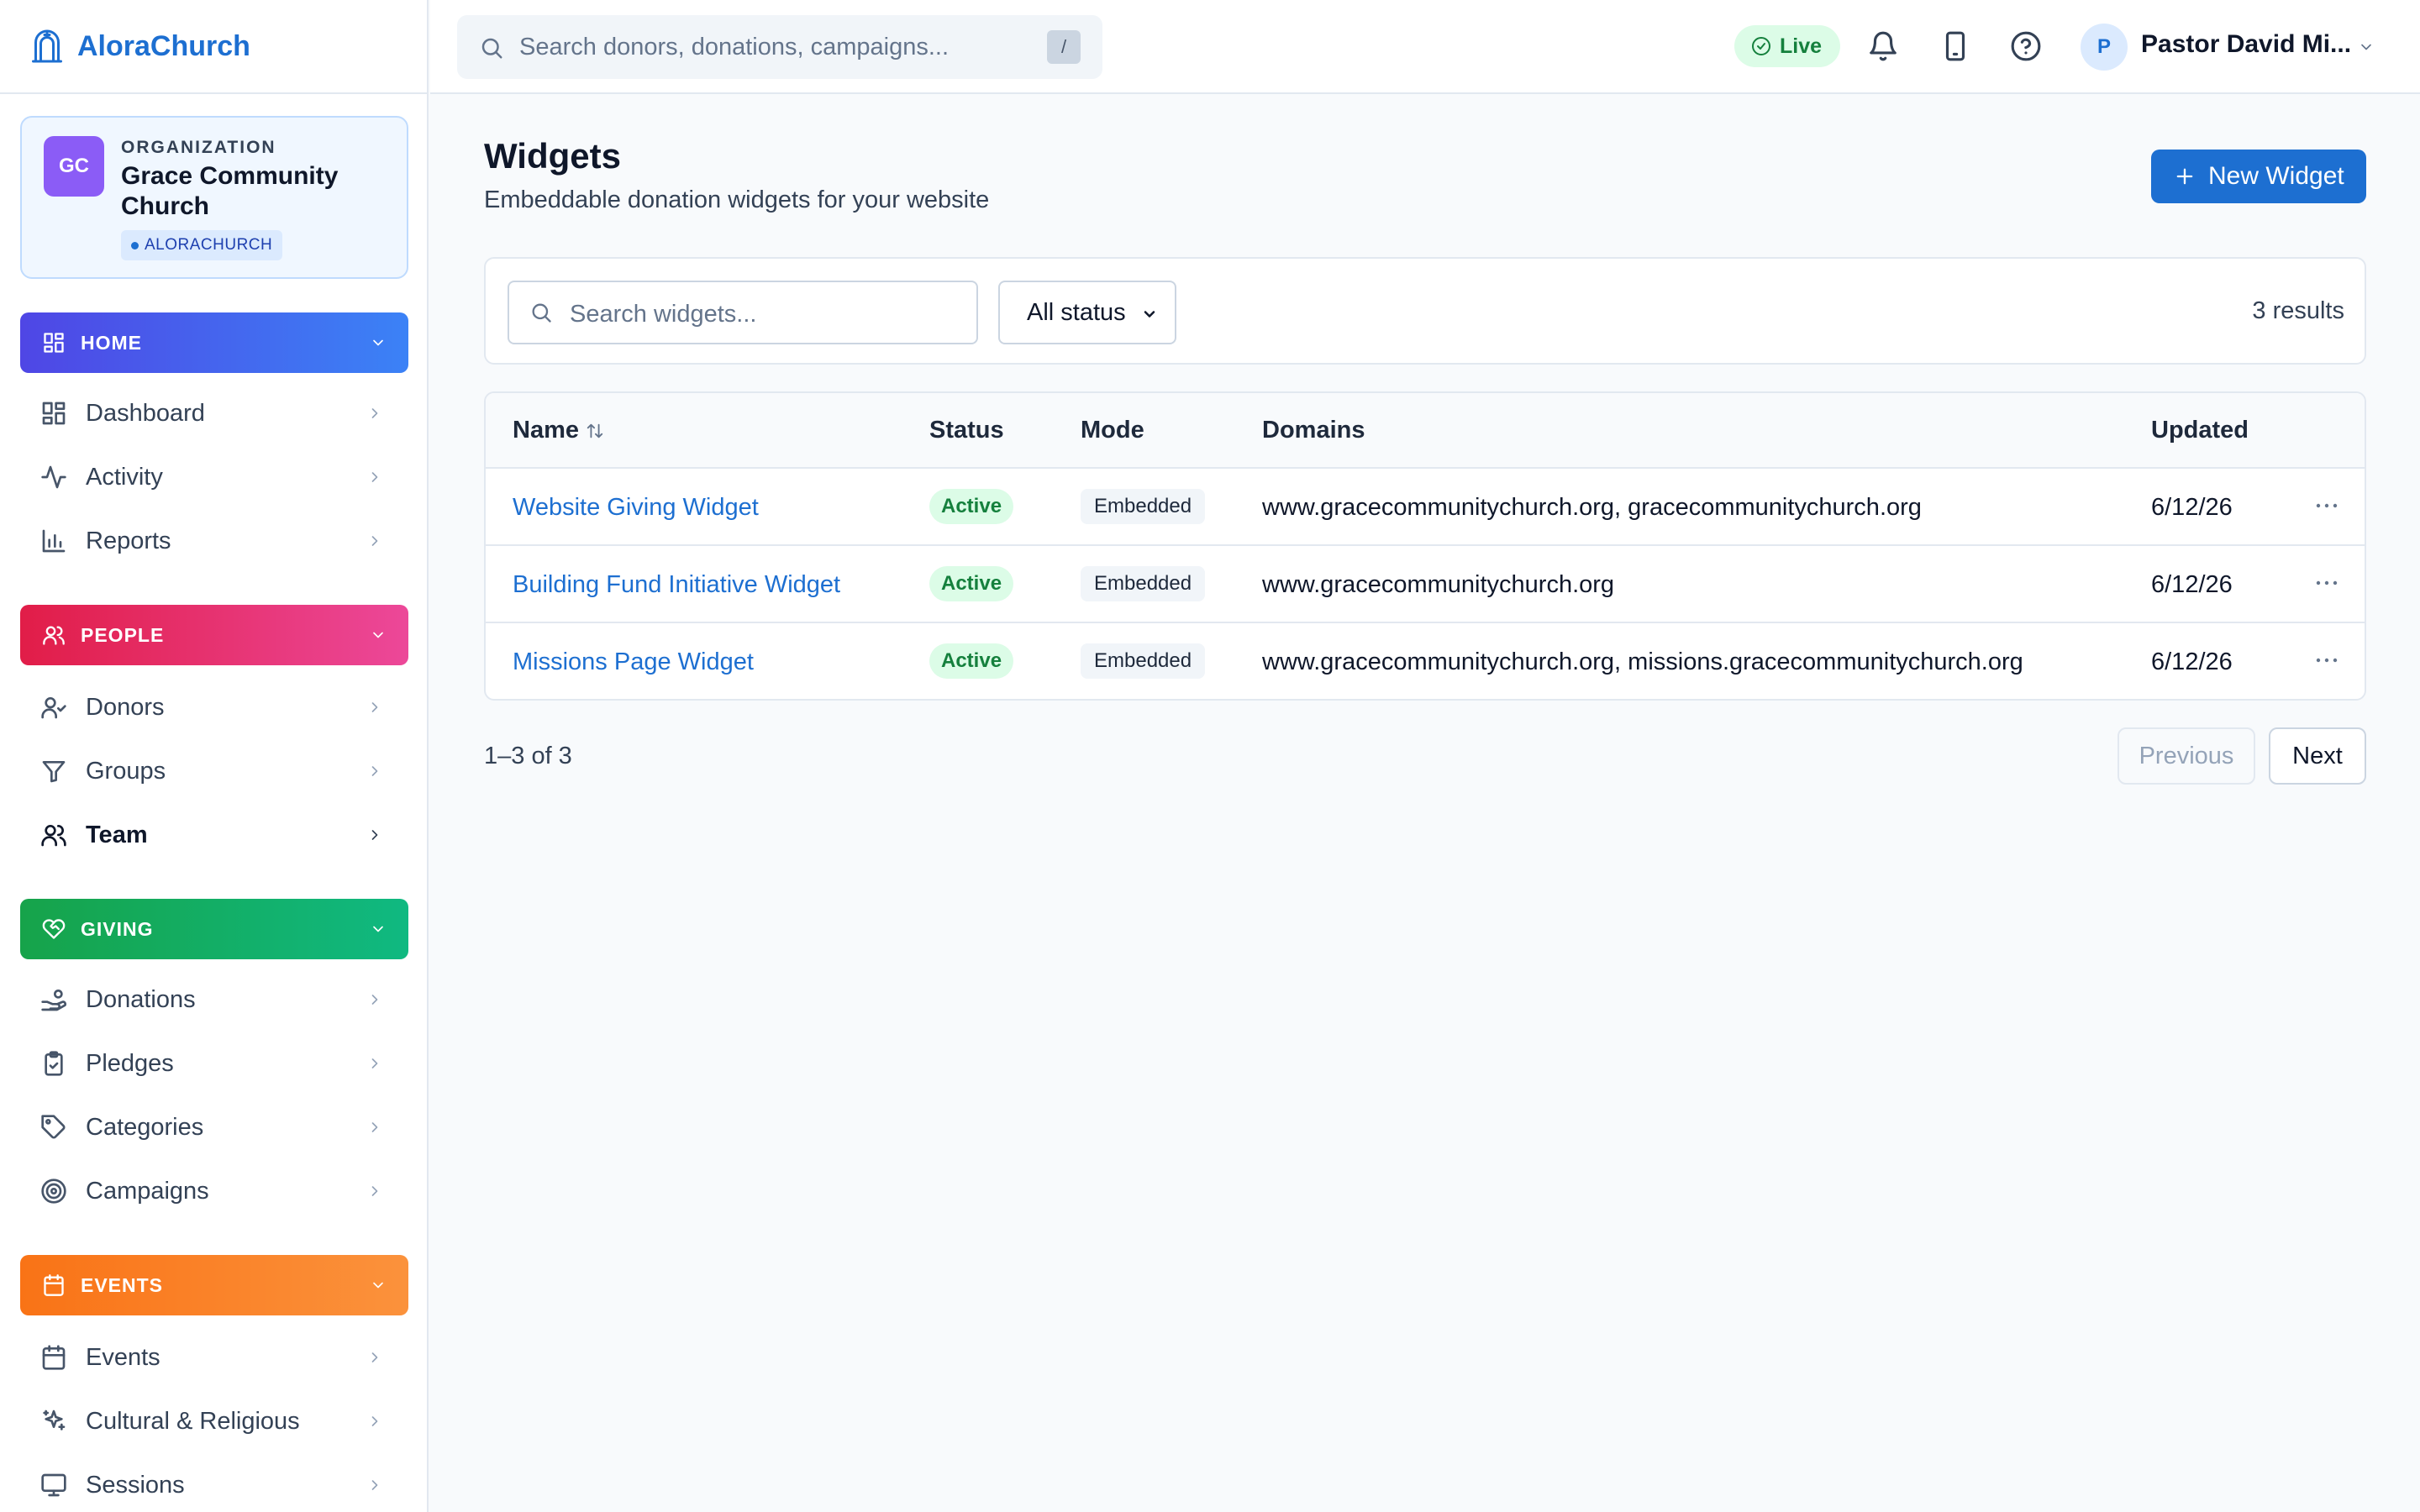 The width and height of the screenshot is (2420, 1512). I want to click on status-filter-value: All status, so click(1076, 312).